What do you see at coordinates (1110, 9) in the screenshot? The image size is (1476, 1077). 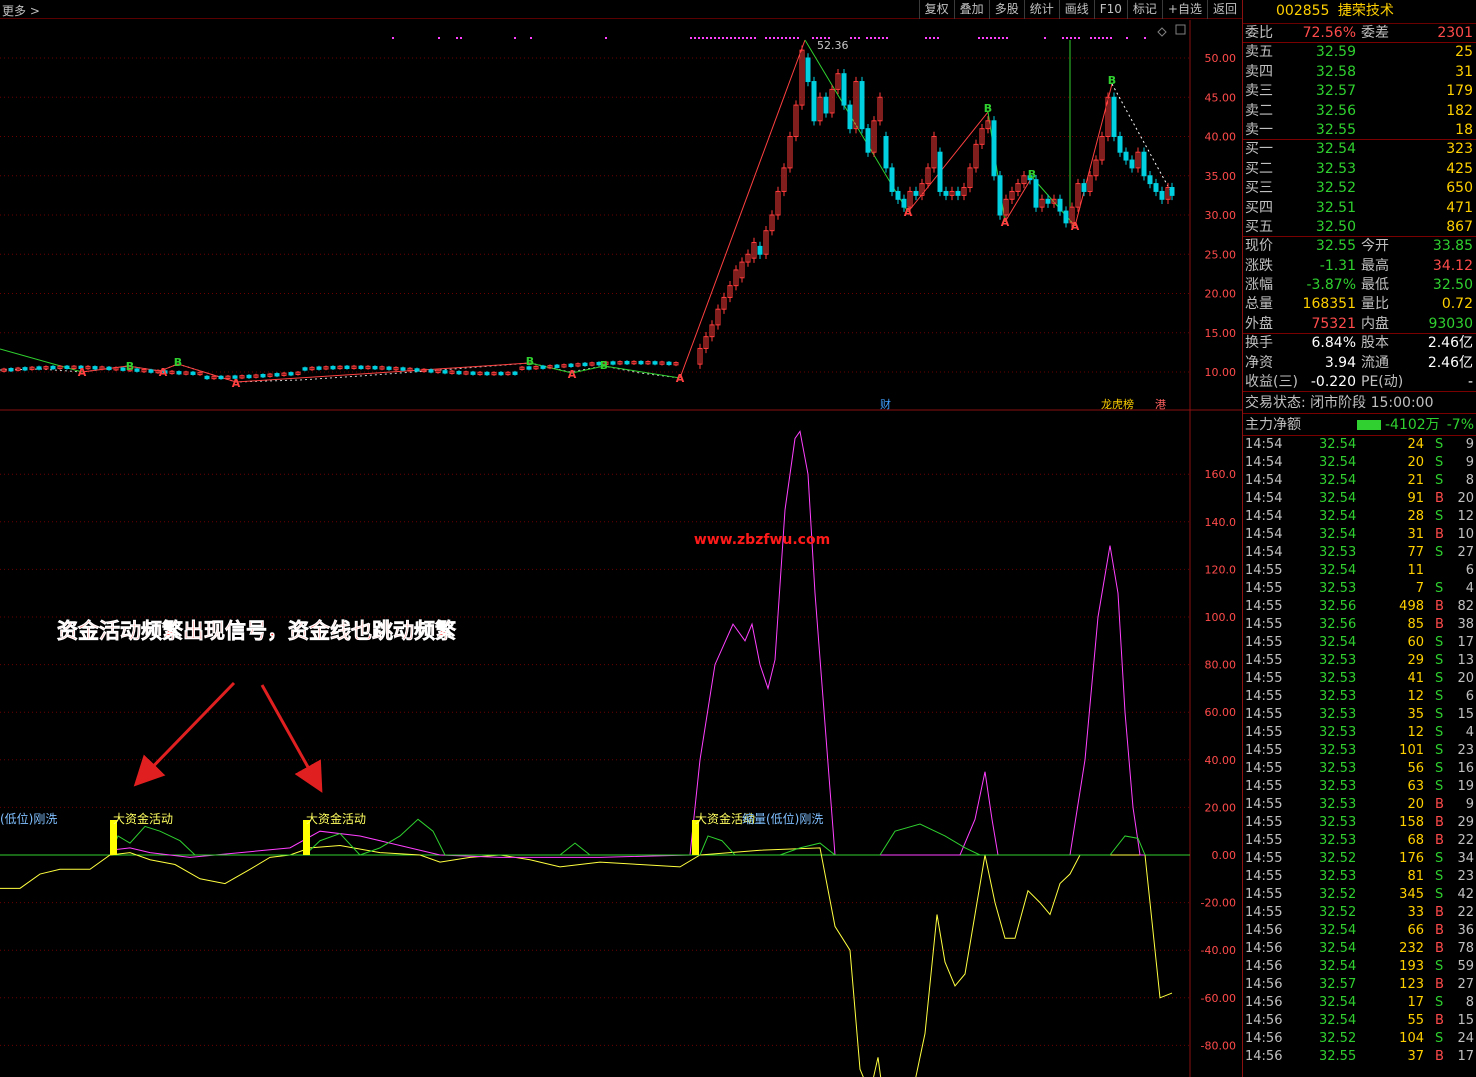 I see `toolbar-button: F10` at bounding box center [1110, 9].